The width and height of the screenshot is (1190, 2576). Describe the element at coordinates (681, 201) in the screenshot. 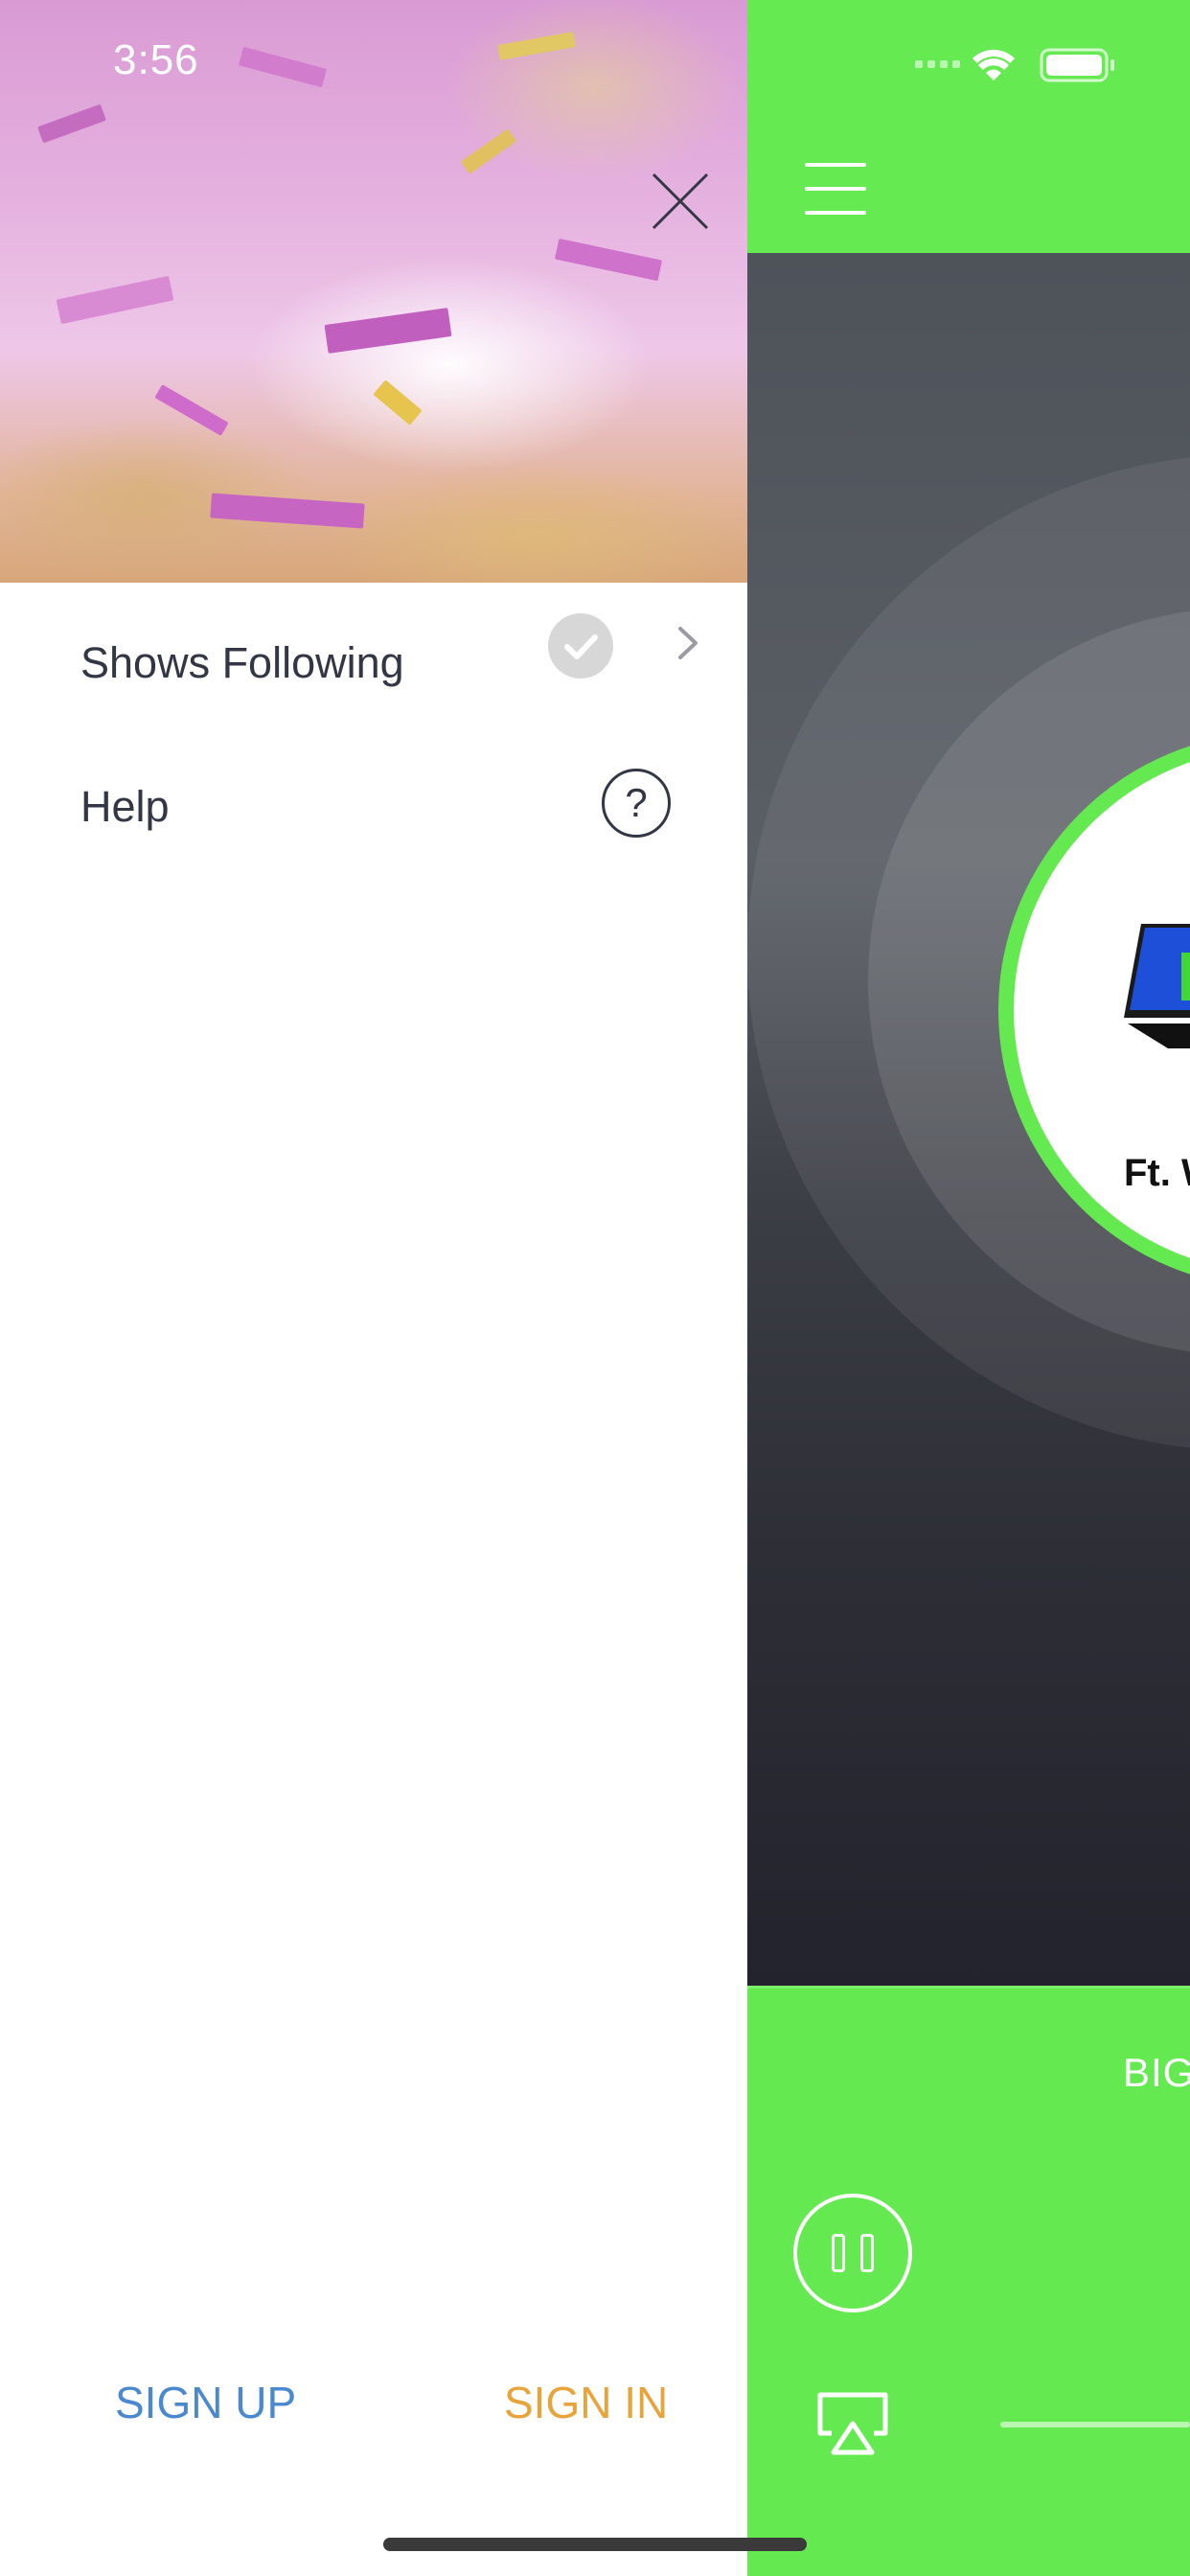

I see `close-icon` at that location.